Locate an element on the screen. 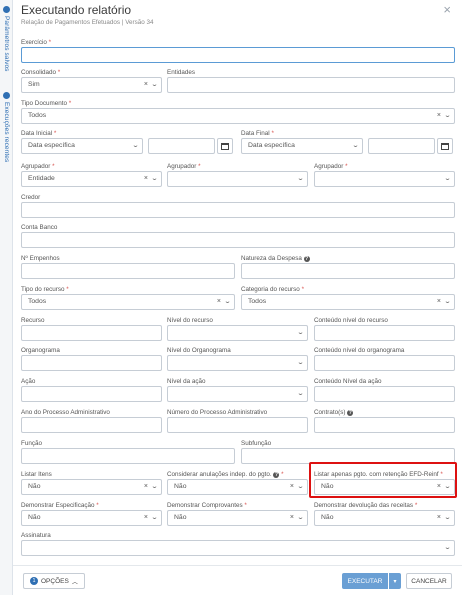 Image resolution: width=462 pixels, height=595 pixels. natureza-despesa-input is located at coordinates (348, 271).